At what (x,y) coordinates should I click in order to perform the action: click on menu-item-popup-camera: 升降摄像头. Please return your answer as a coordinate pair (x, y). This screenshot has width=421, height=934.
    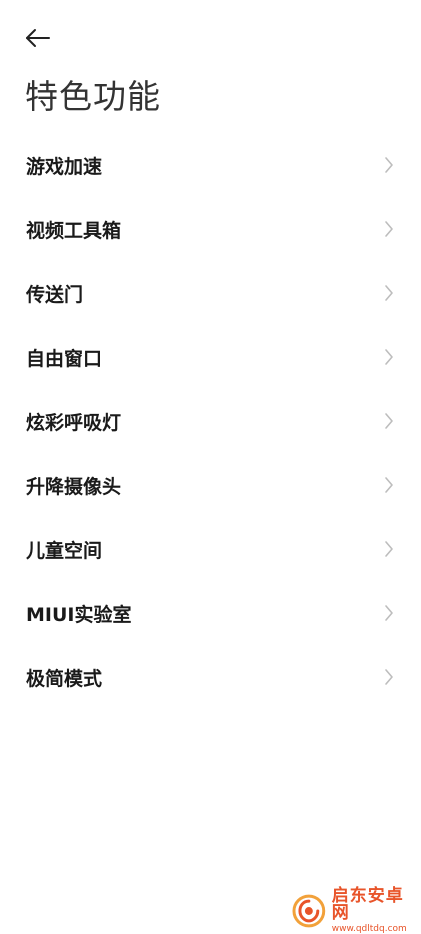
    Looking at the image, I should click on (210, 485).